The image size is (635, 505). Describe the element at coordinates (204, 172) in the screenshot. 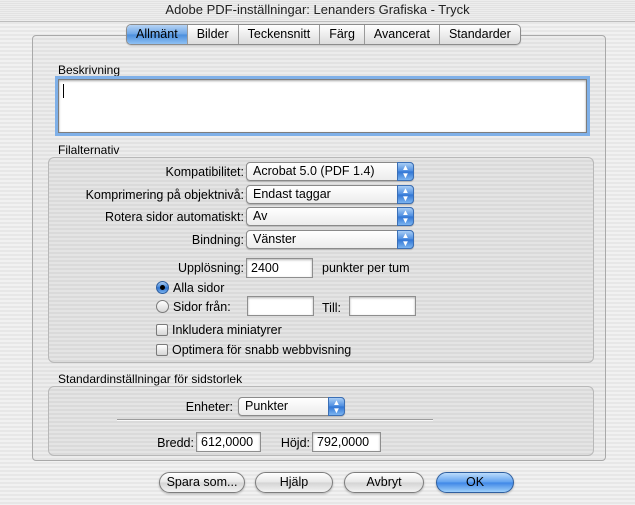

I see `compatibility-label: Kompatibilitet:` at that location.